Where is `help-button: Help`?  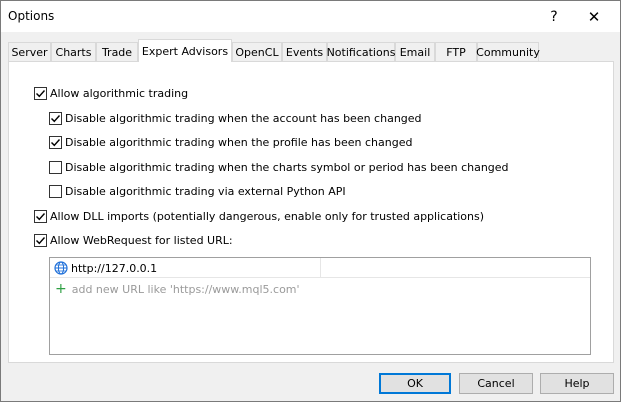 help-button: Help is located at coordinates (577, 383).